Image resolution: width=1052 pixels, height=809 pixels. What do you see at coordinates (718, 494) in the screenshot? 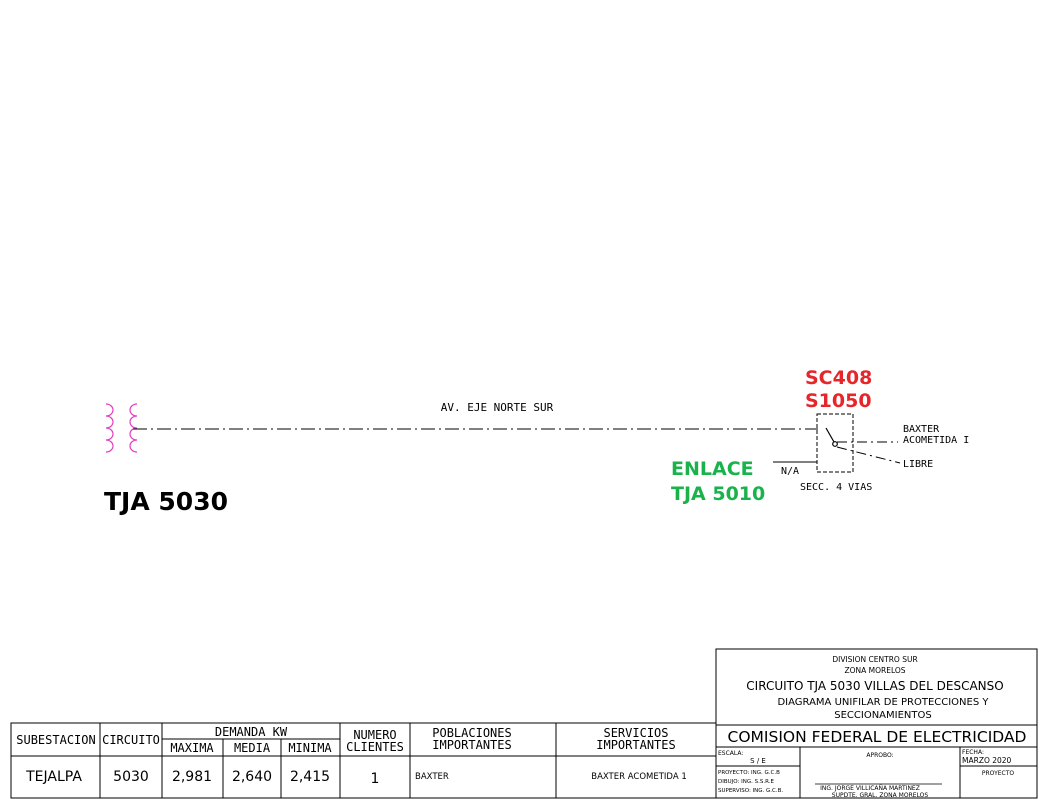
I see `link-label-2: TJA 5010` at bounding box center [718, 494].